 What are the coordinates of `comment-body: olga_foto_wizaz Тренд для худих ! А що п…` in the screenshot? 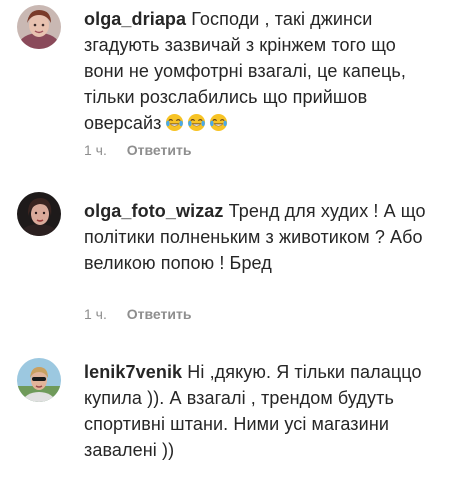 It's located at (261, 237).